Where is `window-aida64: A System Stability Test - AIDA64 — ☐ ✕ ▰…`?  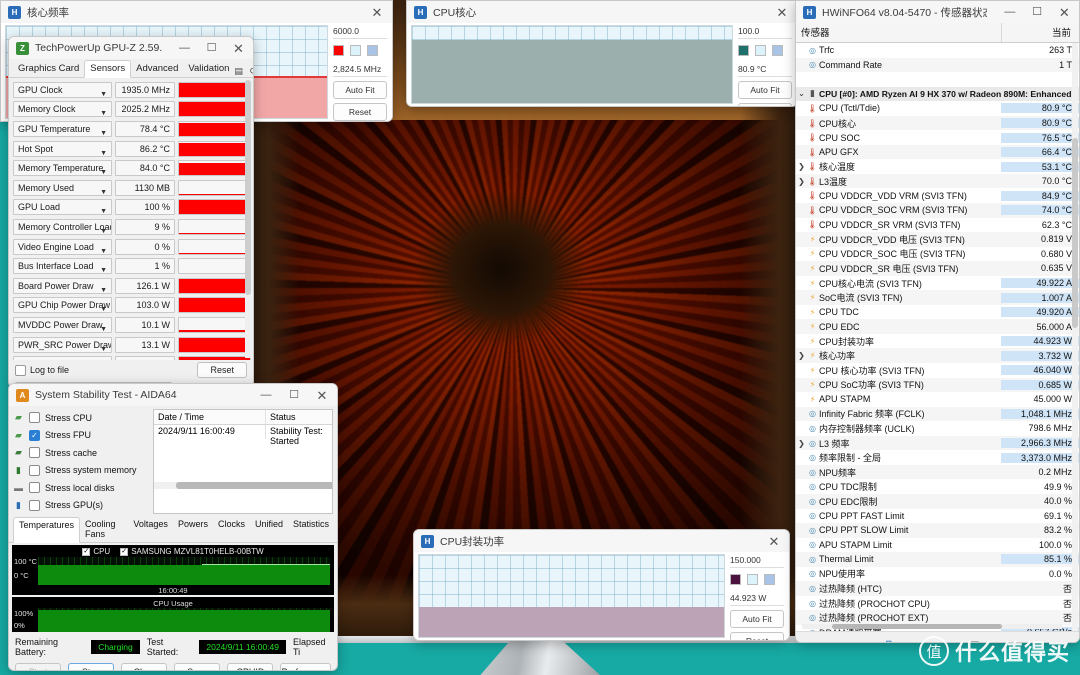
window-aida64: A System Stability Test - AIDA64 — ☐ ✕ ▰… is located at coordinates (173, 527).